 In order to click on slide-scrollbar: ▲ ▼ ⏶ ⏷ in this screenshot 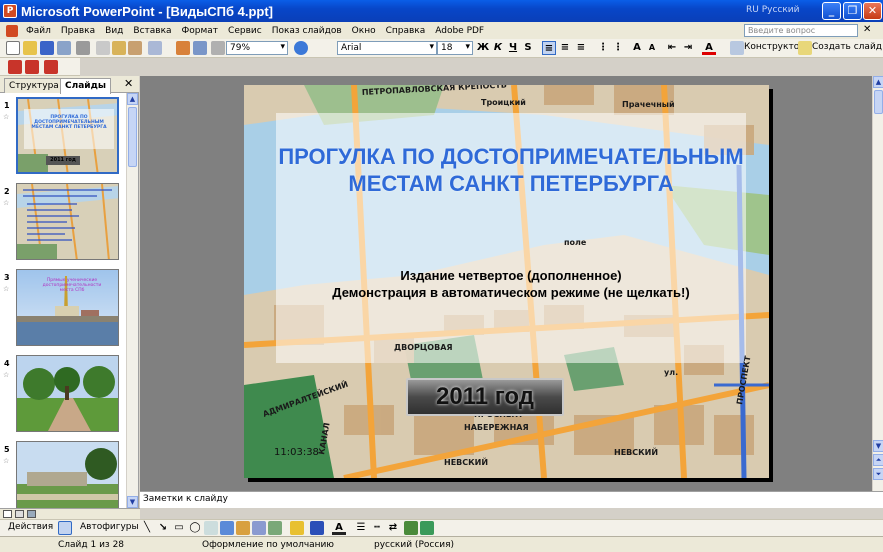, I will do `click(877, 283)`.